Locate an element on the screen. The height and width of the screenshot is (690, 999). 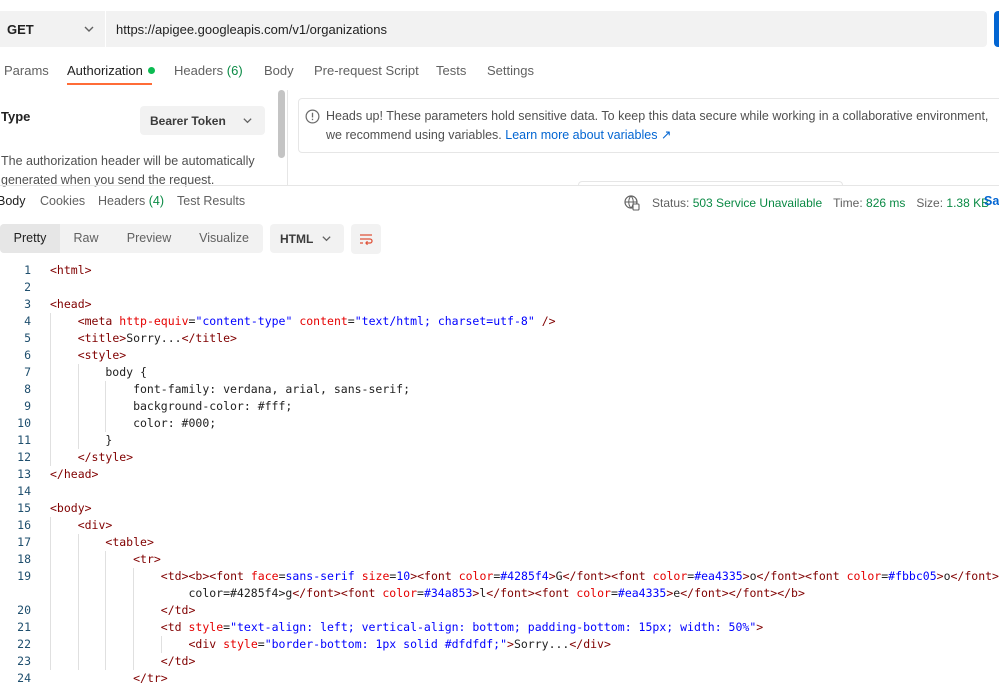
code-text: background-color: #fff; is located at coordinates (171, 406).